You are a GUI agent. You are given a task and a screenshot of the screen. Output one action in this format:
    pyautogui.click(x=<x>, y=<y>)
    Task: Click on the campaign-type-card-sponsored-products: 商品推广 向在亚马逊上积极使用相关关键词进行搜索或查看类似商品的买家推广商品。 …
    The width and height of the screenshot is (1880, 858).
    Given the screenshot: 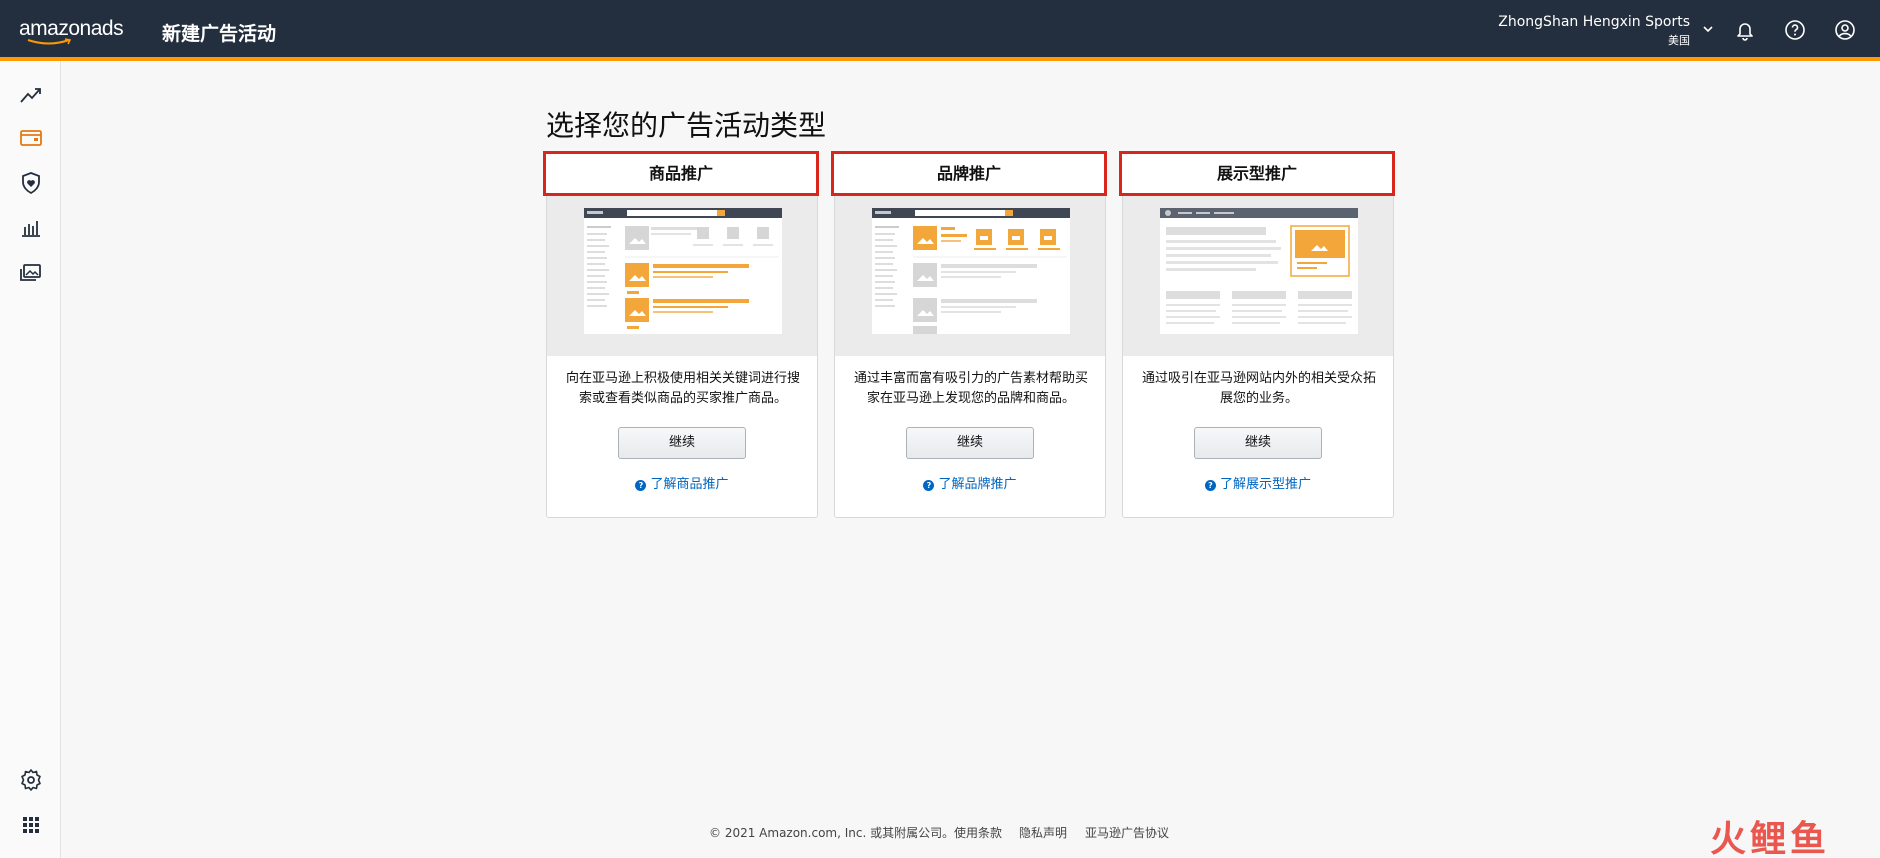 What is the action you would take?
    pyautogui.click(x=681, y=334)
    